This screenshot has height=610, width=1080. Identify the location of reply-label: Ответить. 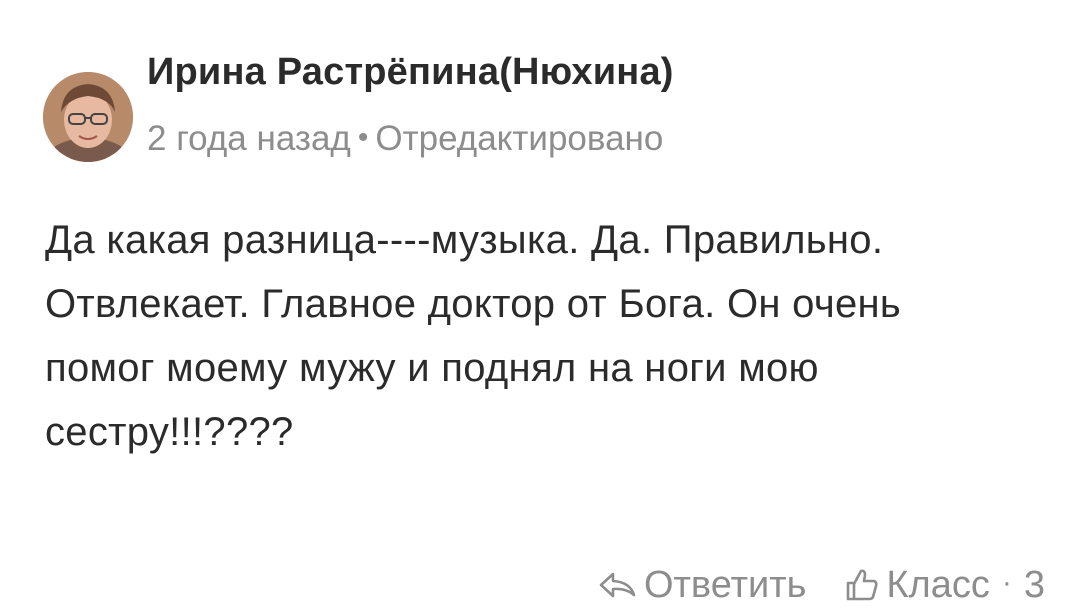
(725, 584).